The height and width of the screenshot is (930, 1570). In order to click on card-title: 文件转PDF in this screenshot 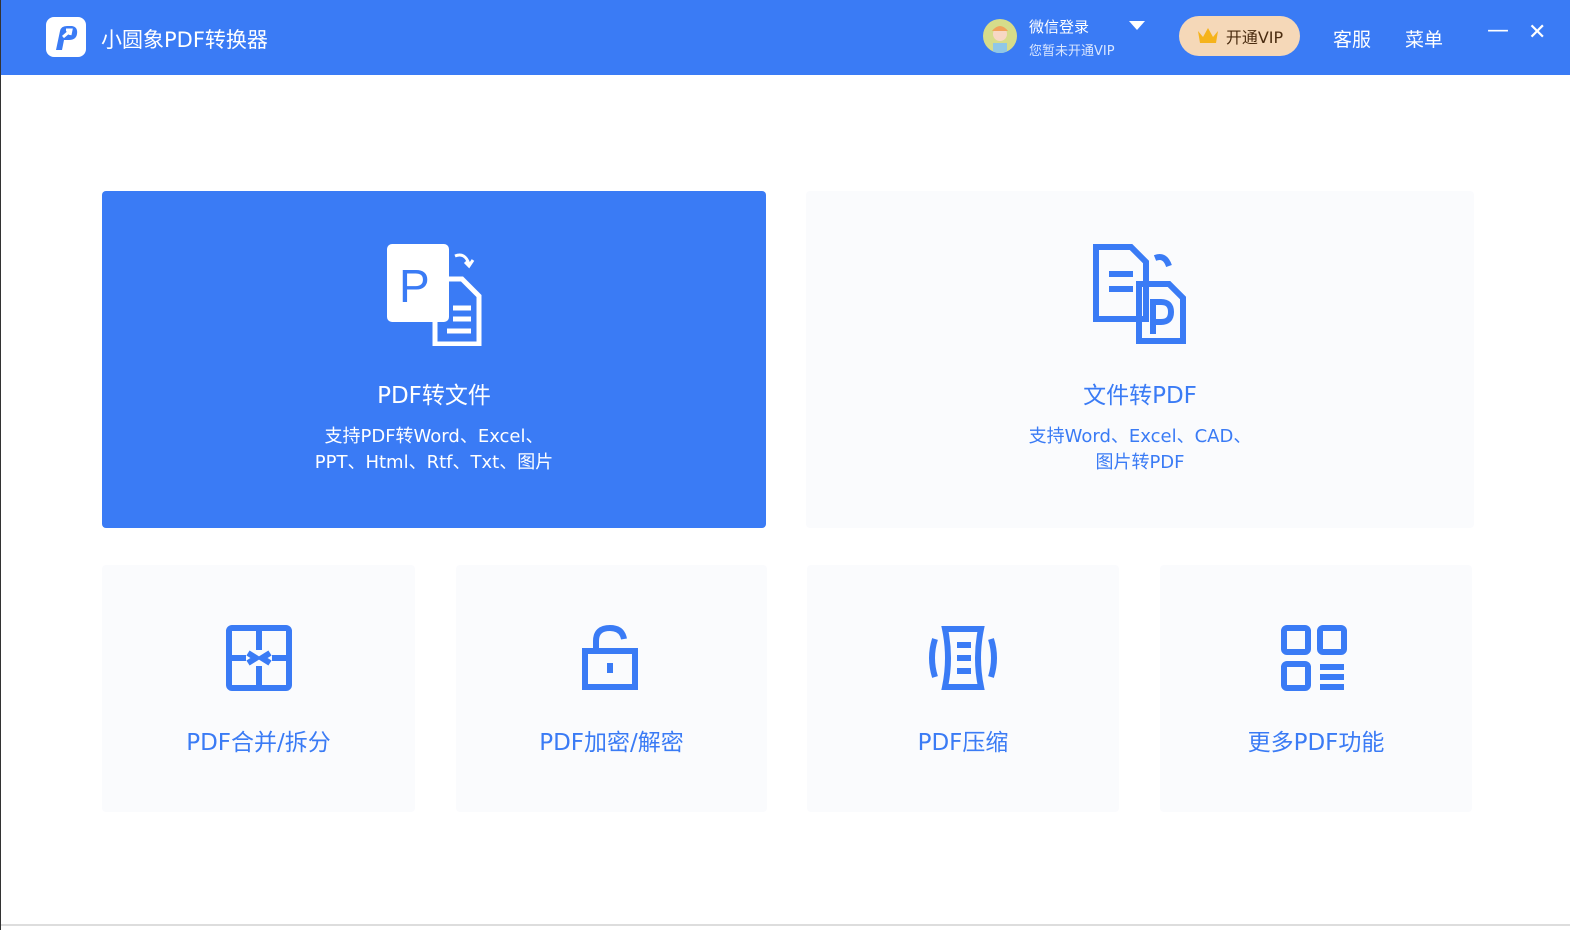, I will do `click(1140, 396)`.